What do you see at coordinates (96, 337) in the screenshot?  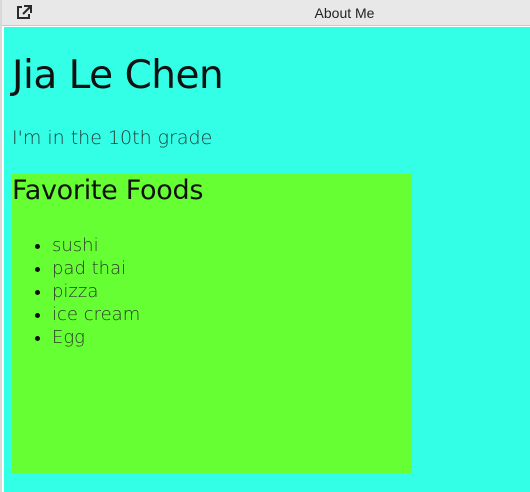 I see `list-item: Egg` at bounding box center [96, 337].